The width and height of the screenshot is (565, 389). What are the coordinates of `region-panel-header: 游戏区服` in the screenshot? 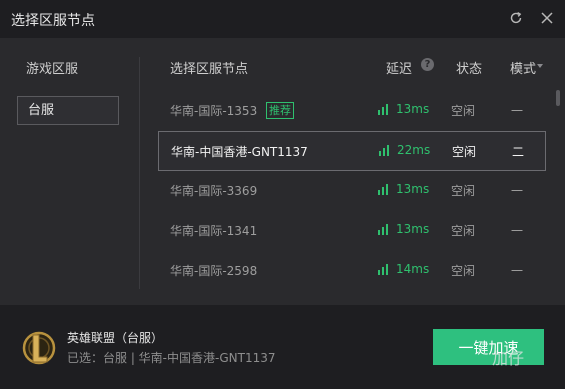 It's located at (52, 69).